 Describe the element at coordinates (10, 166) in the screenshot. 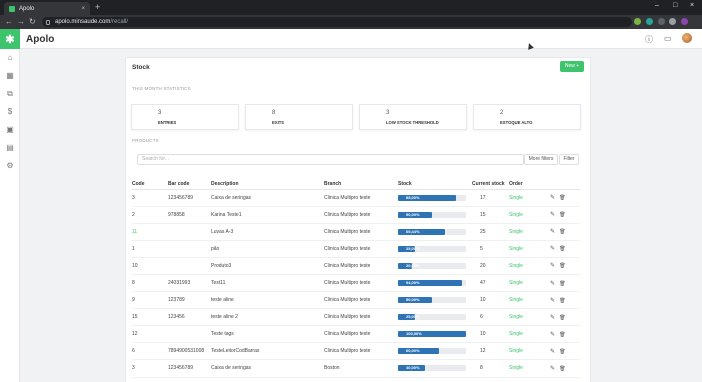

I see `settings-gear-icon: ⚙` at that location.